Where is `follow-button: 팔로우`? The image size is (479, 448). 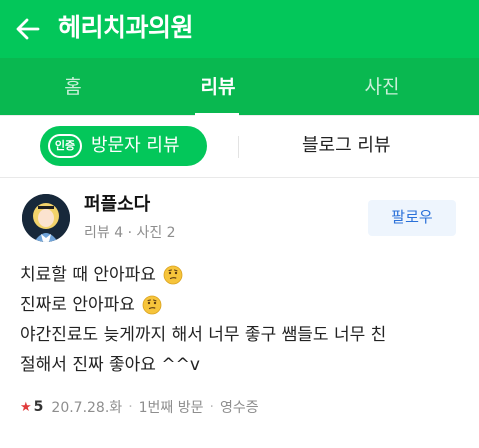
follow-button: 팔로우 is located at coordinates (412, 218).